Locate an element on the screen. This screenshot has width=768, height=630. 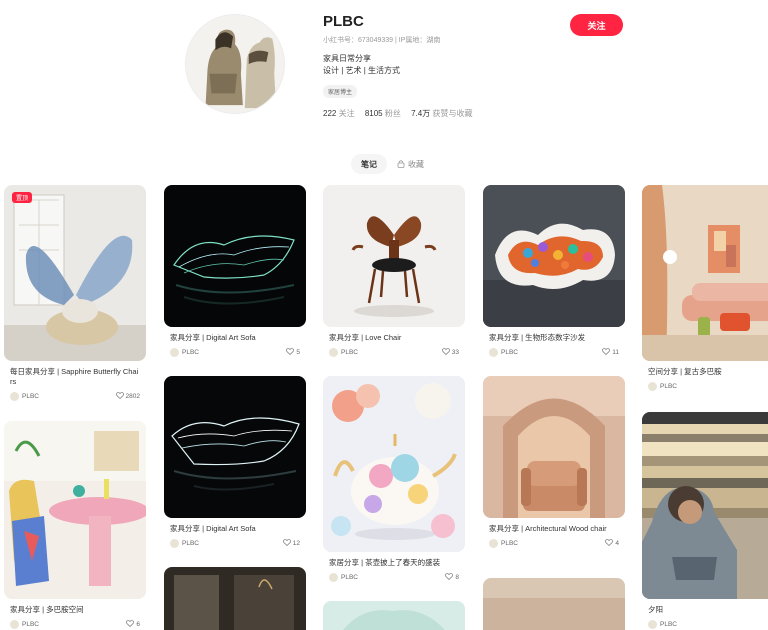
note-card: 家具分享 | Architectural Wood chair PLBC 4 is located at coordinates (554, 462).